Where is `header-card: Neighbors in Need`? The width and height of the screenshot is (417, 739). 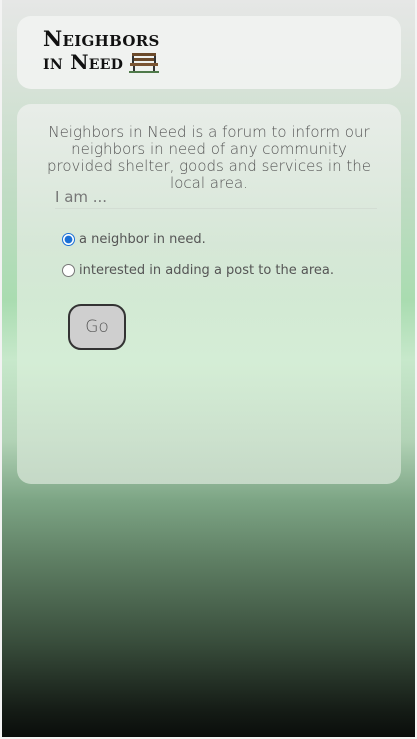 header-card: Neighbors in Need is located at coordinates (209, 52).